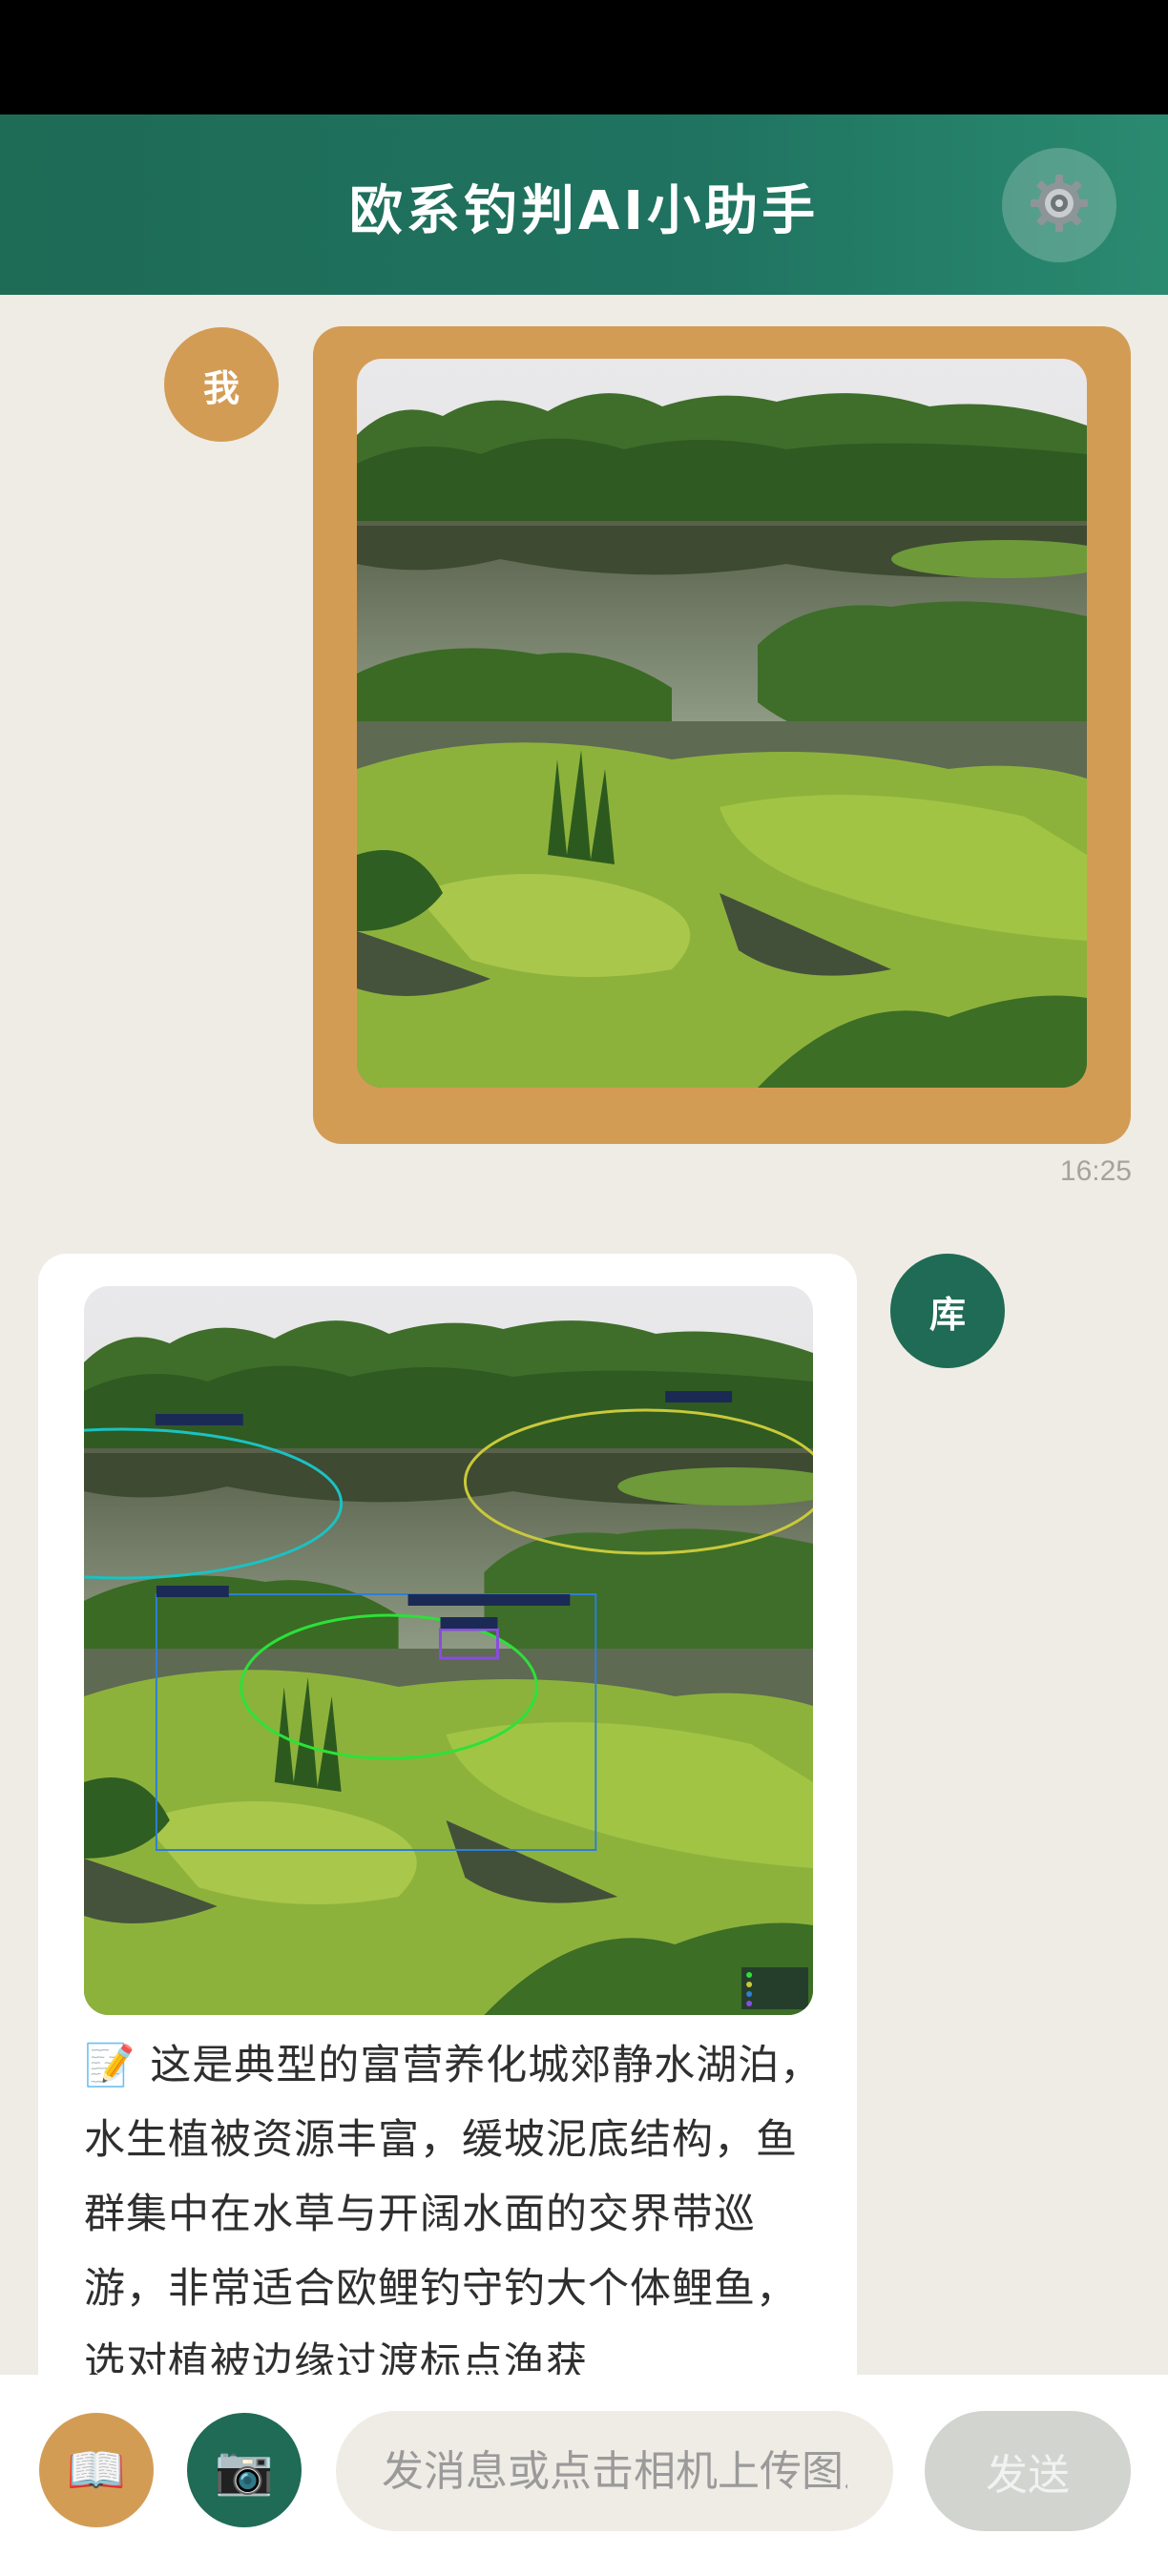  I want to click on camera-button: 📷, so click(244, 2470).